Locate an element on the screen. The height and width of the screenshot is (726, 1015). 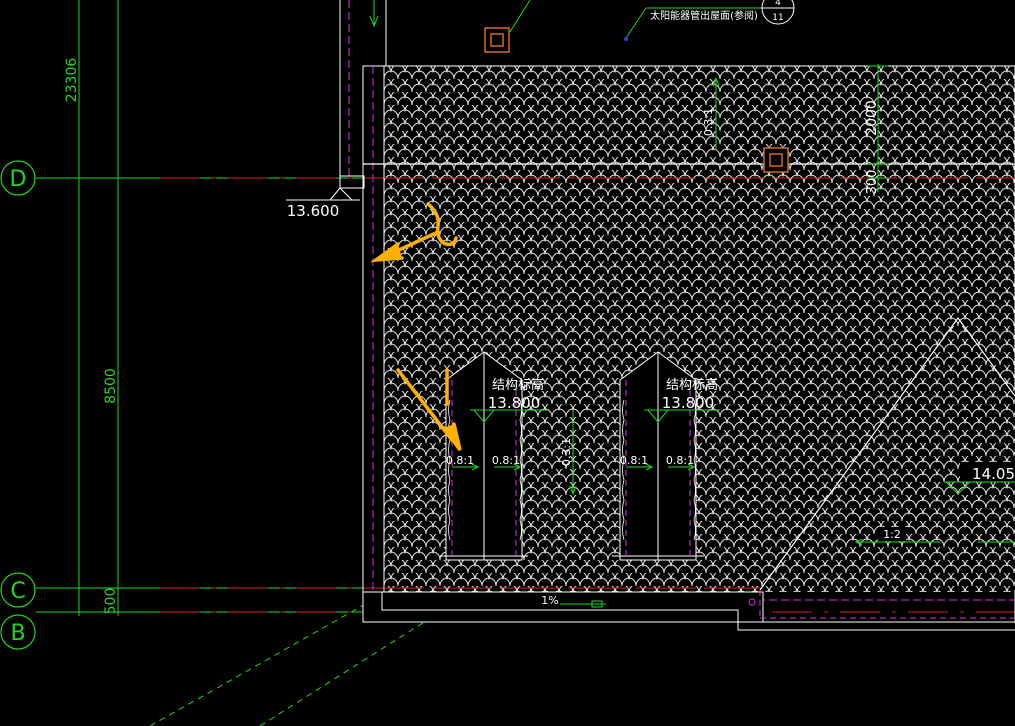
svg-text: 13.600 is located at coordinates (313, 211).